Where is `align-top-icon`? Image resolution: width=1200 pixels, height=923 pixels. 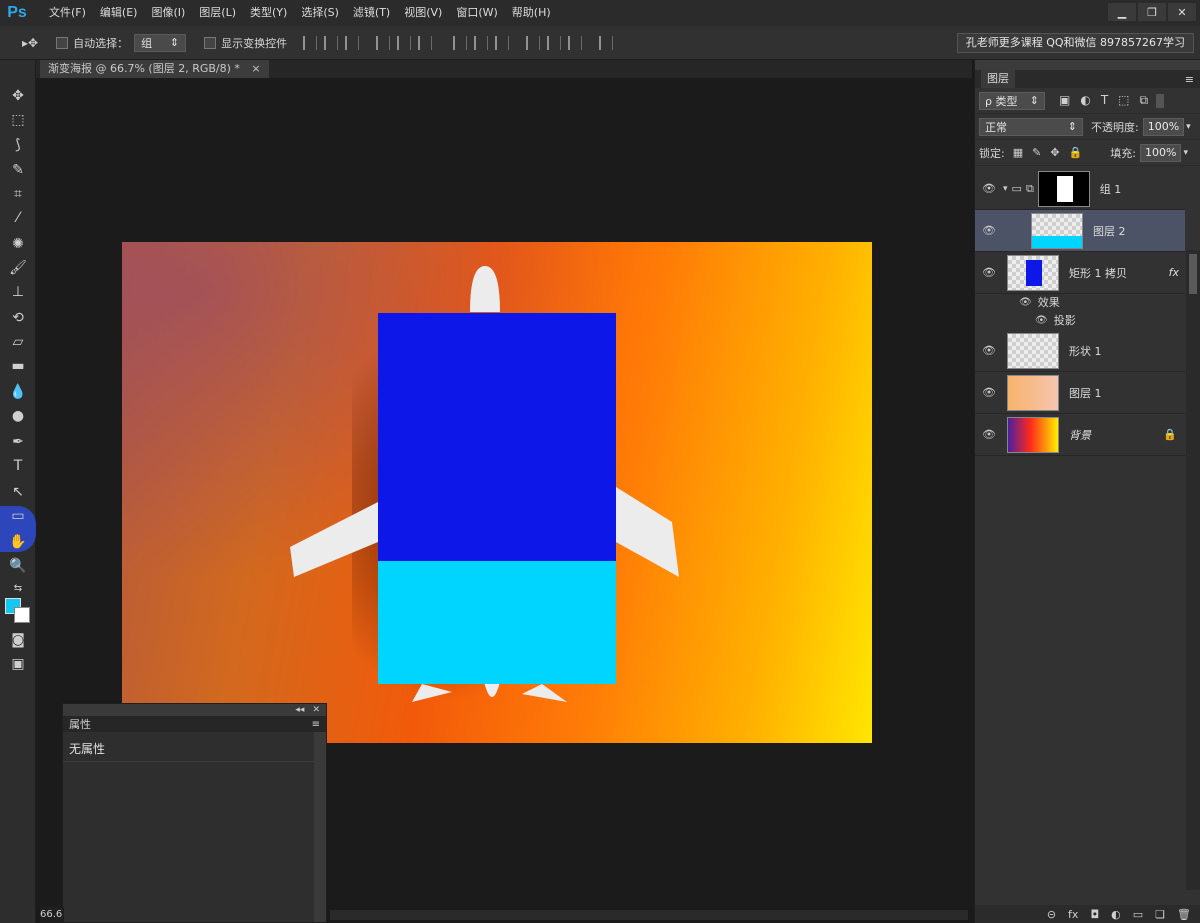
align-top-icon is located at coordinates (310, 42).